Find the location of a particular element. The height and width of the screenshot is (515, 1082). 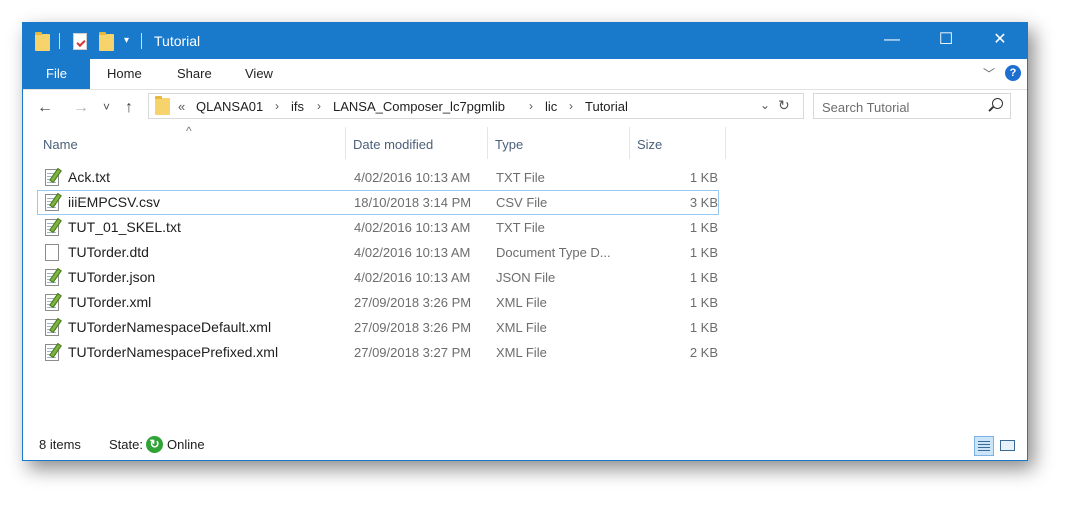

tab-file: File is located at coordinates (56, 74).